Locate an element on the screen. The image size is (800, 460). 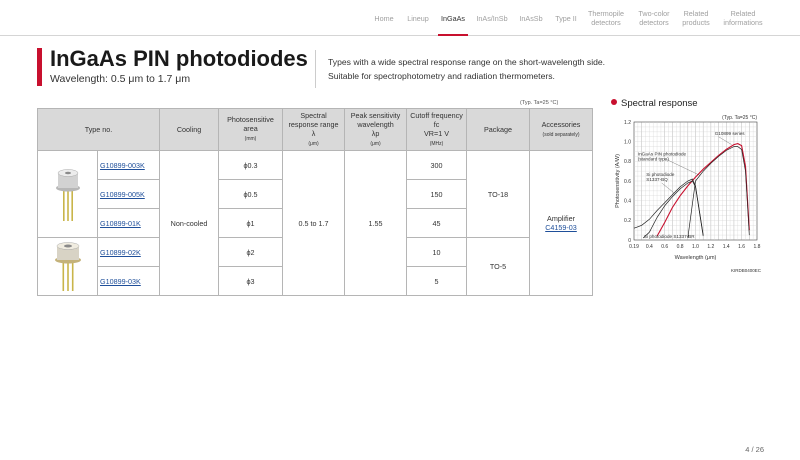
type-no-link: G10899-01K is located at coordinates (120, 223).